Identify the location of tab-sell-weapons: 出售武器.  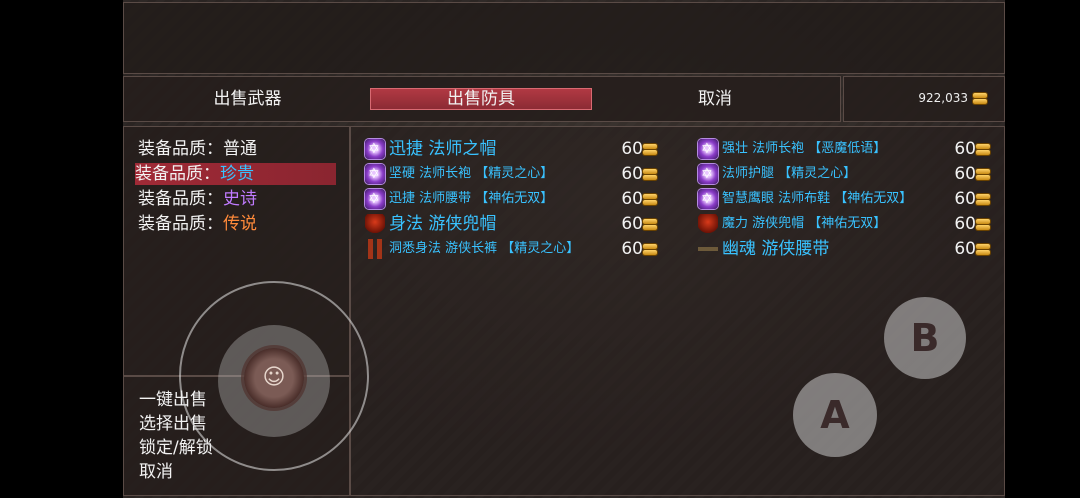
(247, 99).